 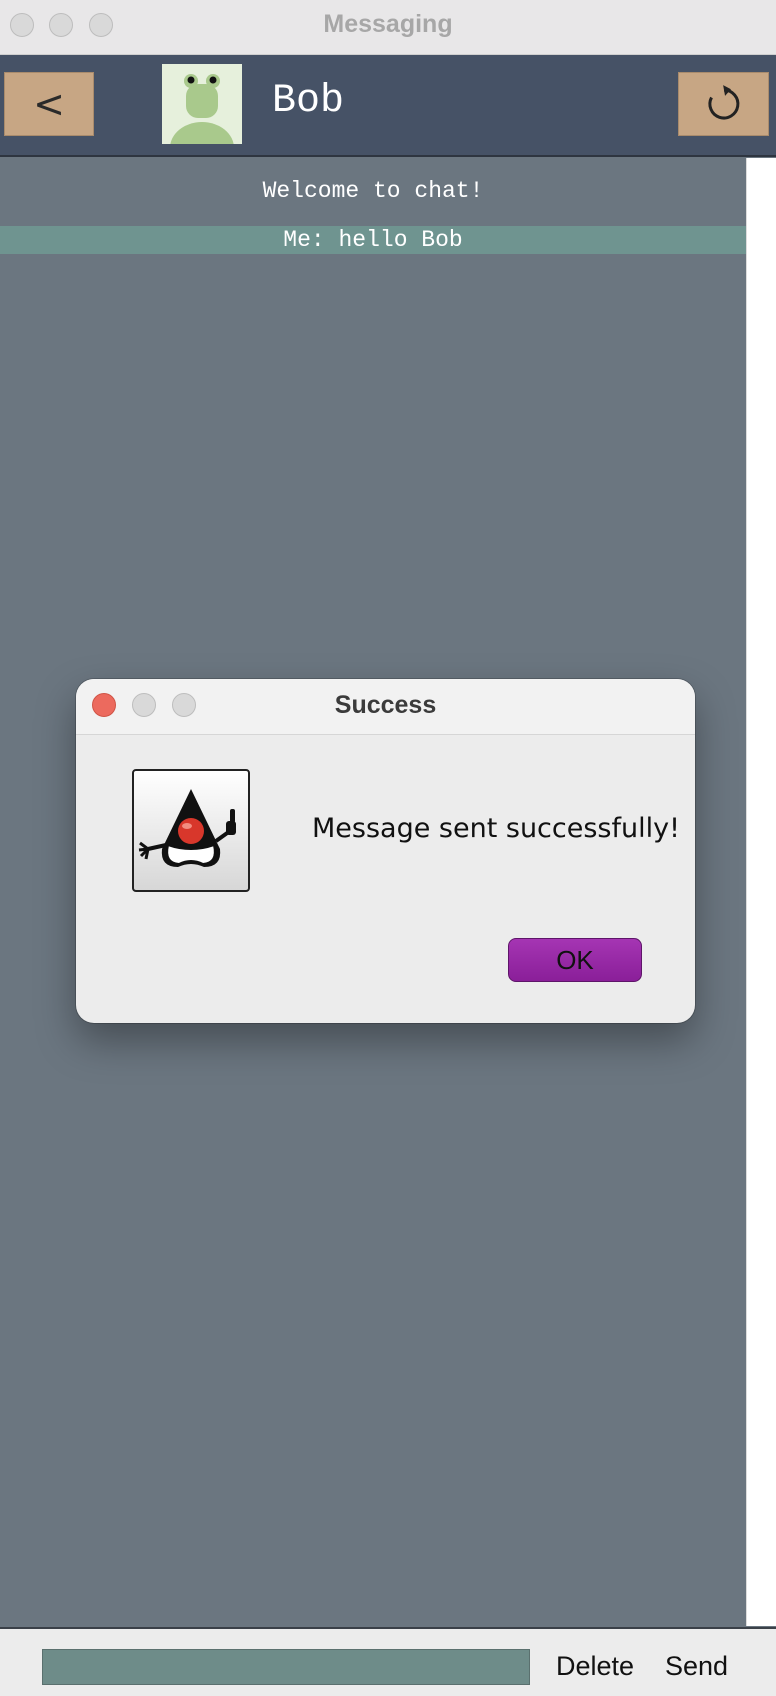 What do you see at coordinates (696, 1666) in the screenshot?
I see `send-button: Send` at bounding box center [696, 1666].